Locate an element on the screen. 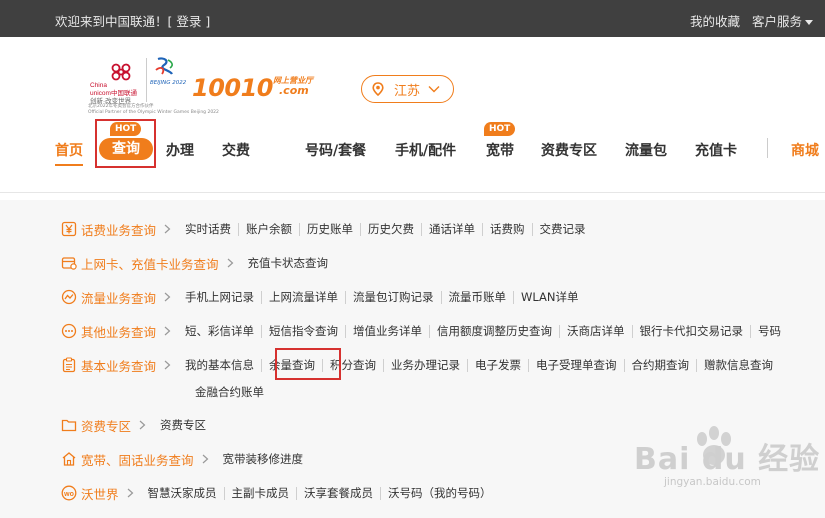  welcome-text: 欢迎来到中国联通！ is located at coordinates (111, 21).